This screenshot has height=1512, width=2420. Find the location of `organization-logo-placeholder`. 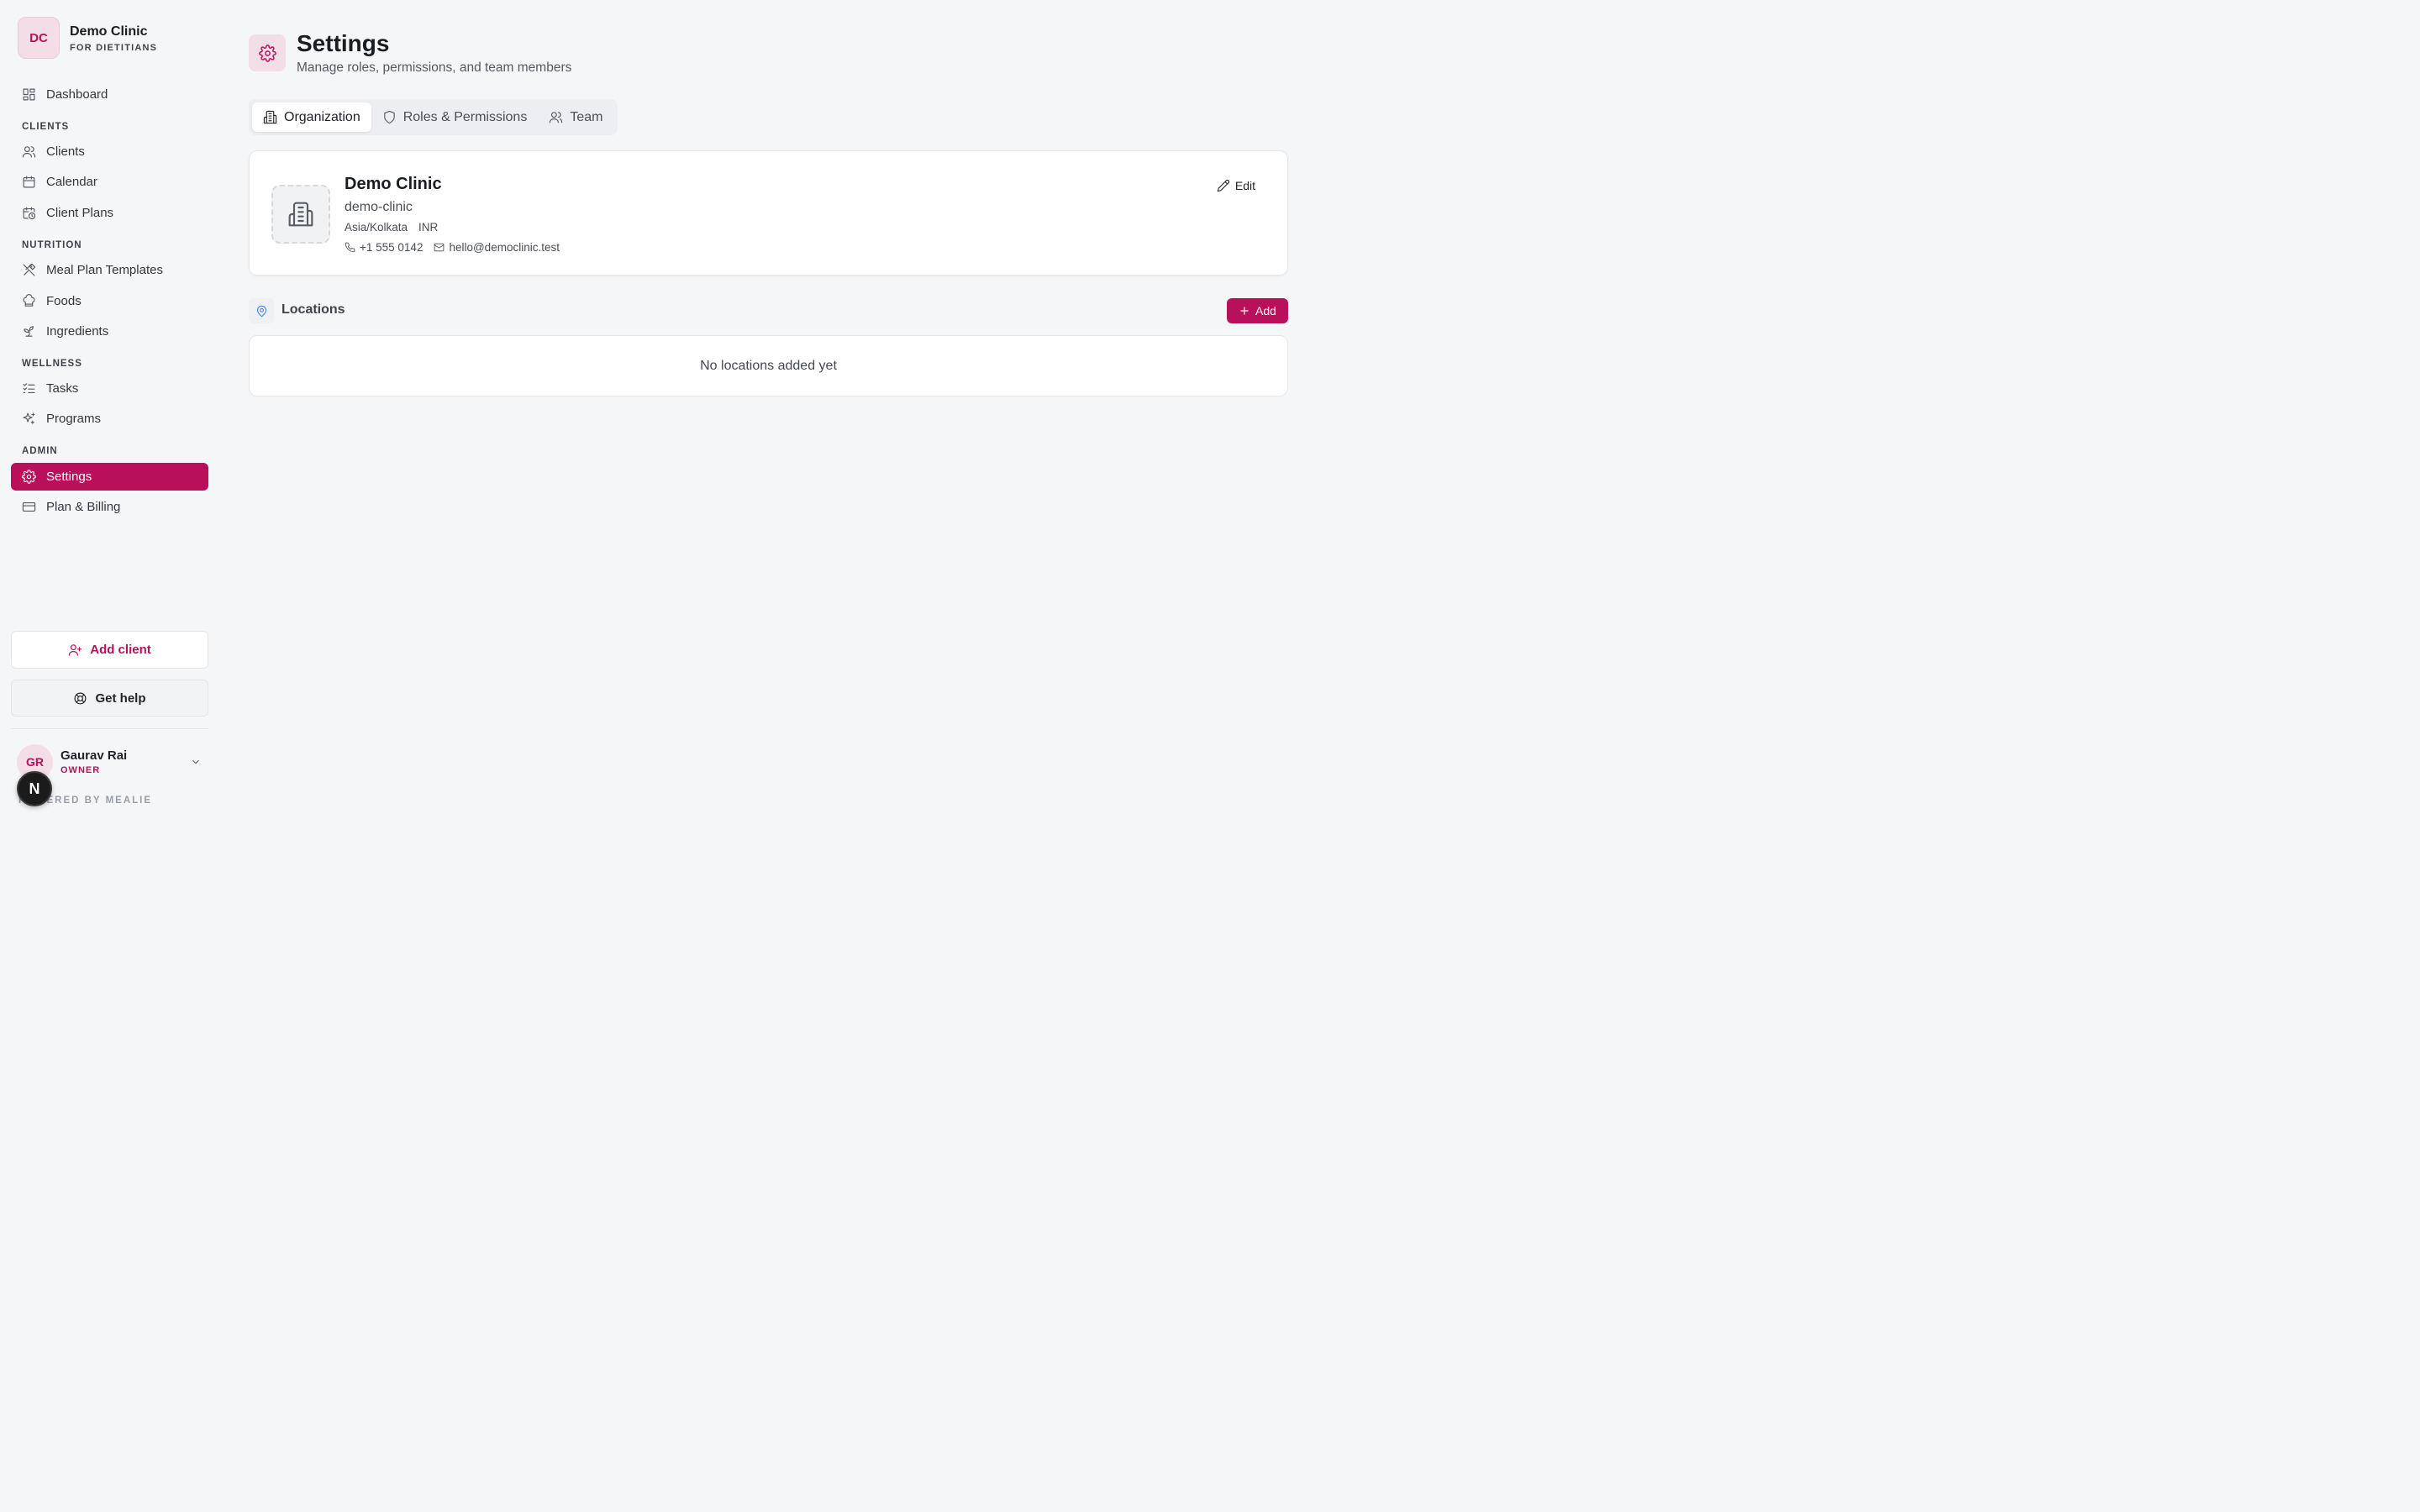

organization-logo-placeholder is located at coordinates (300, 214).